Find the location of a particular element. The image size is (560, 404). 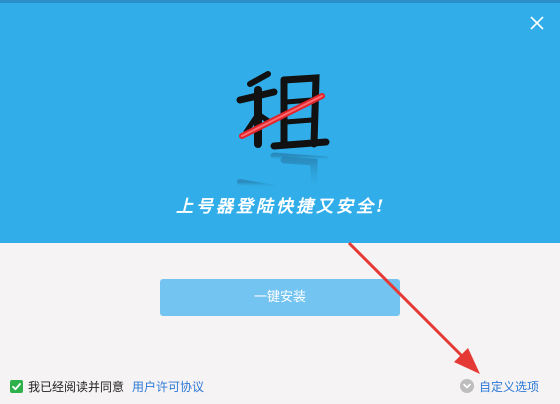

chevron-down-circle-icon is located at coordinates (467, 386).